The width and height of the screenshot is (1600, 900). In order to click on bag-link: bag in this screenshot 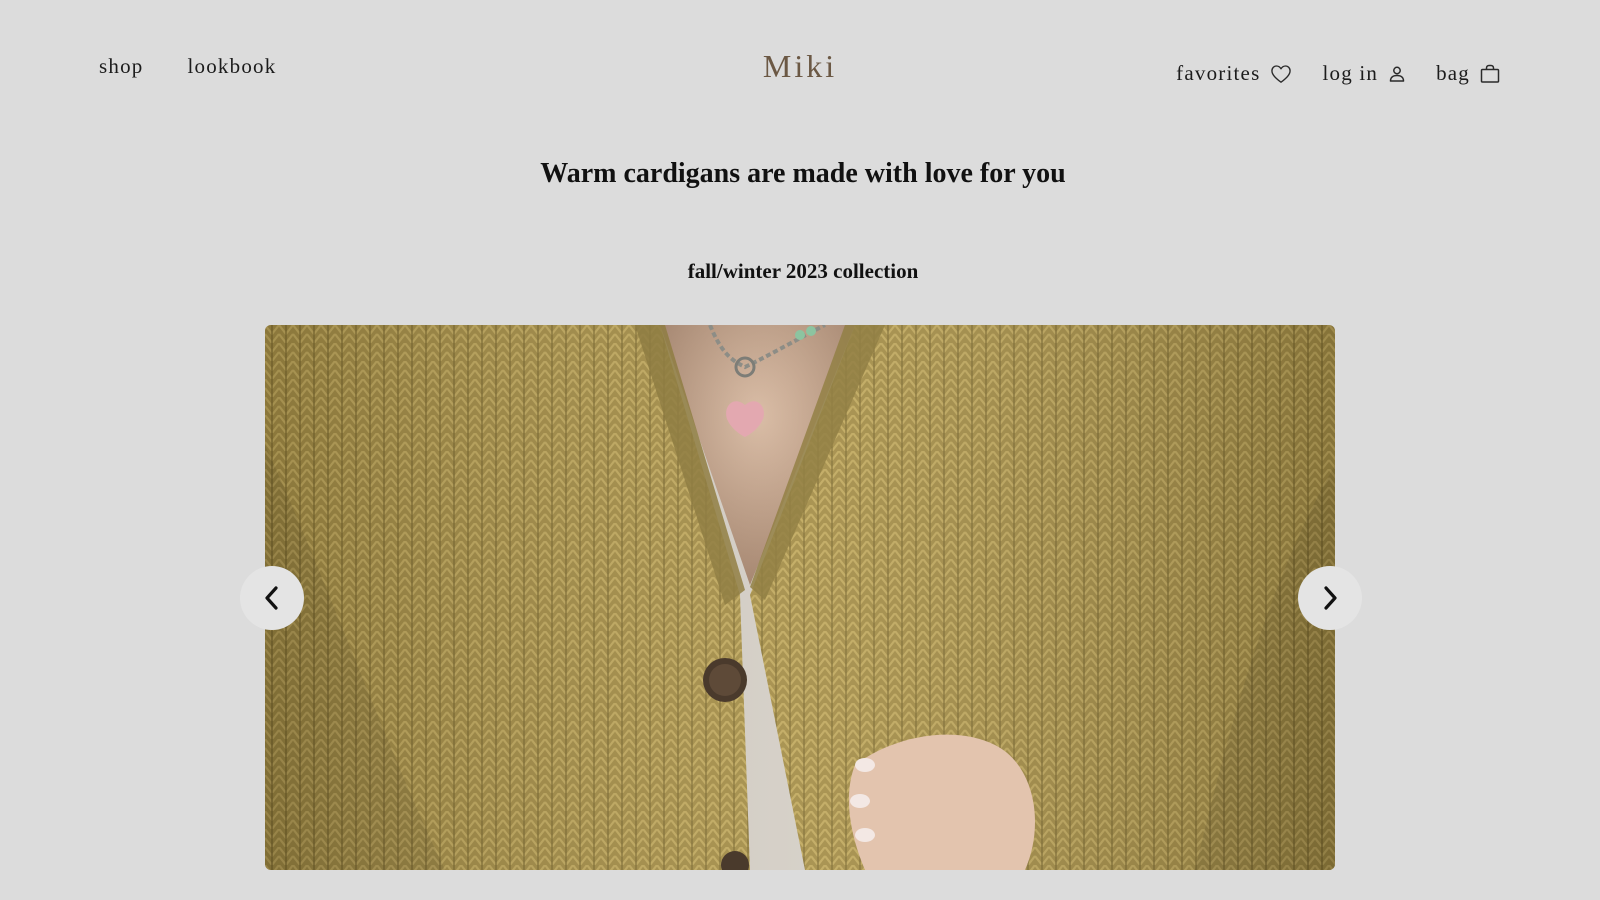, I will do `click(1468, 73)`.